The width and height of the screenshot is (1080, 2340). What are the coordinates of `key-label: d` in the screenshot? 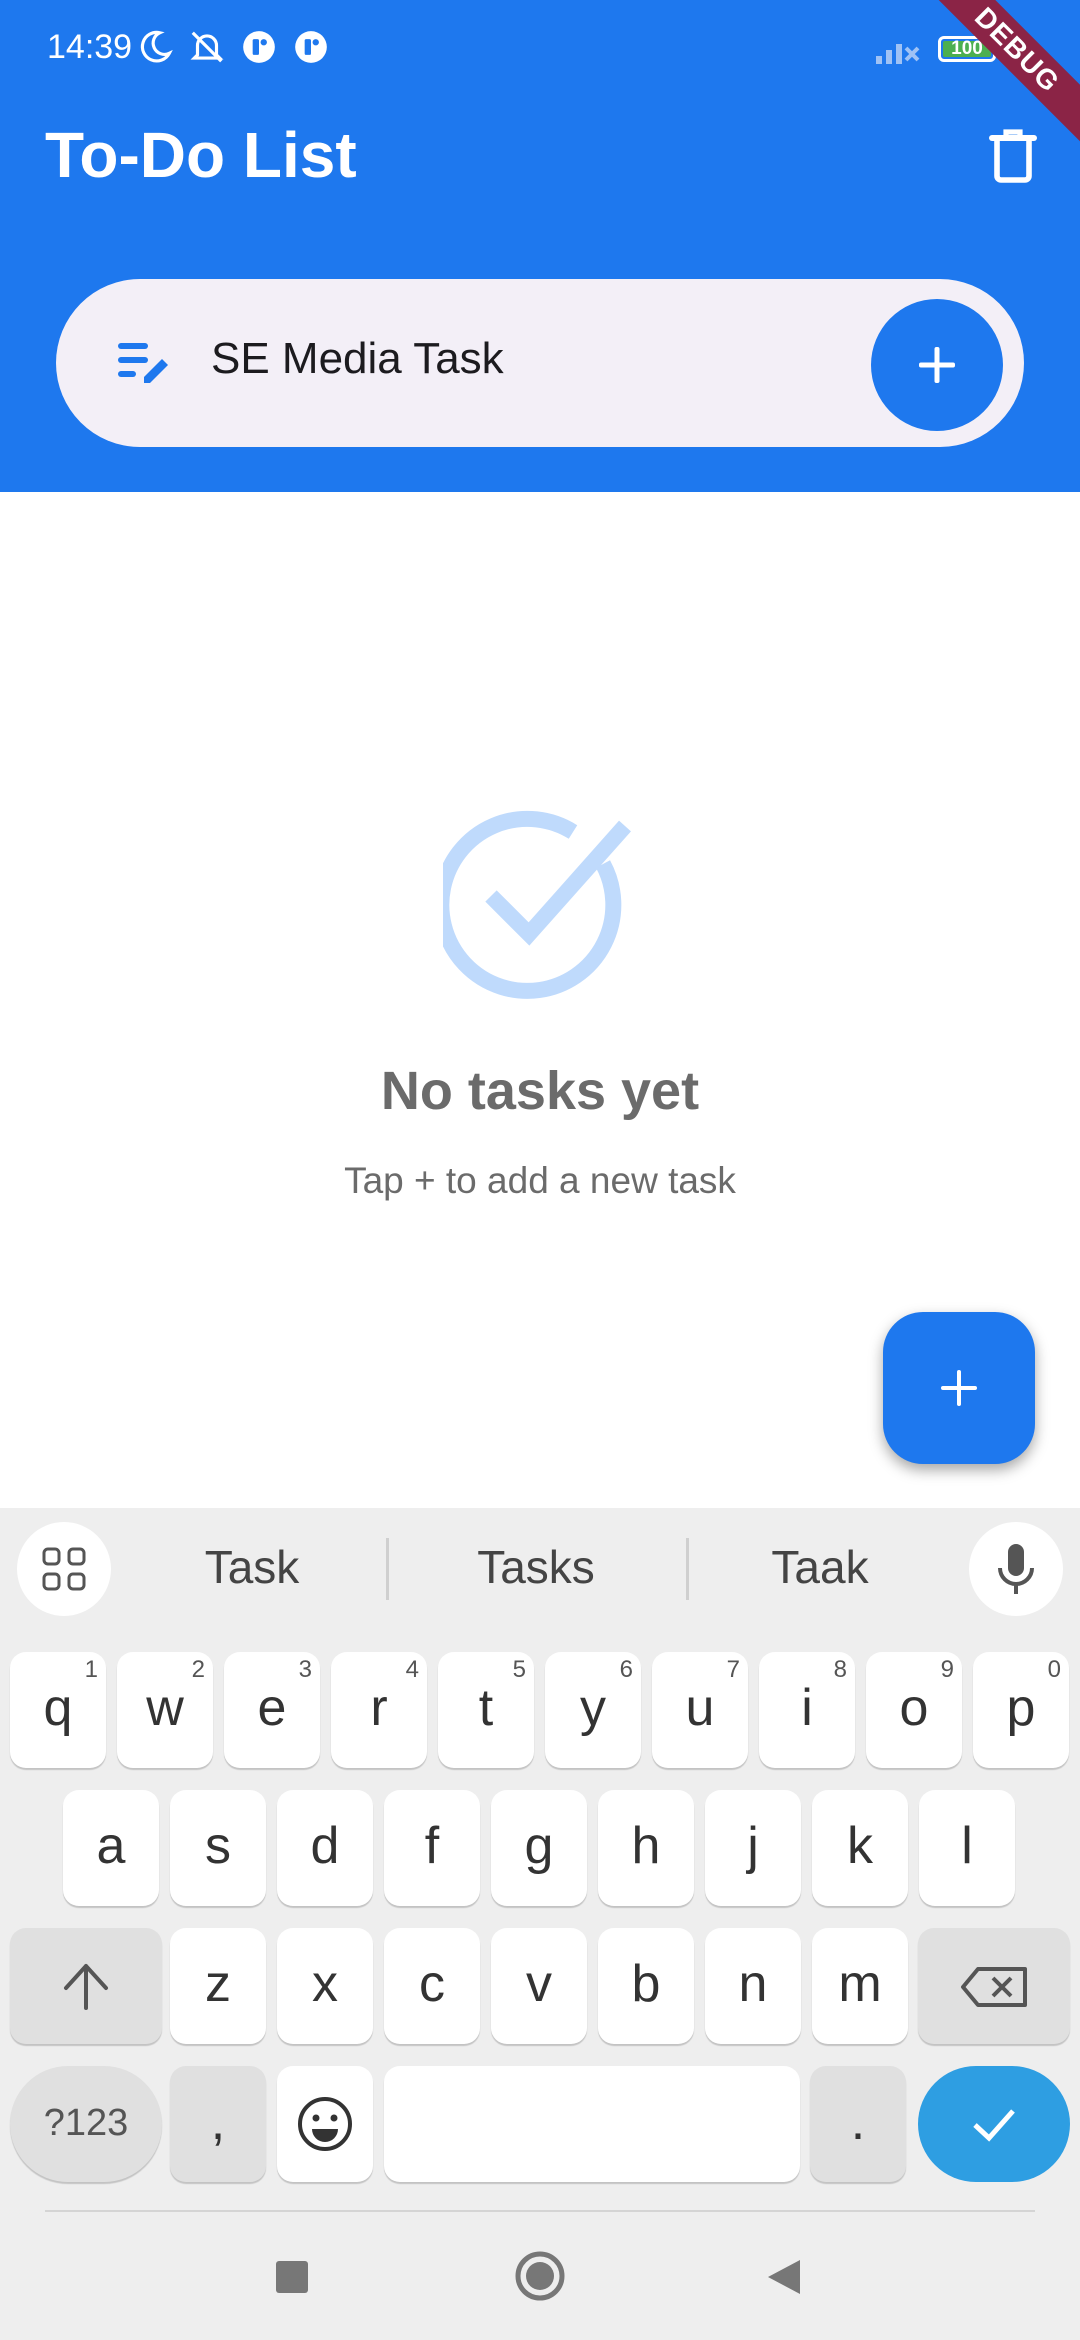 It's located at (325, 1846).